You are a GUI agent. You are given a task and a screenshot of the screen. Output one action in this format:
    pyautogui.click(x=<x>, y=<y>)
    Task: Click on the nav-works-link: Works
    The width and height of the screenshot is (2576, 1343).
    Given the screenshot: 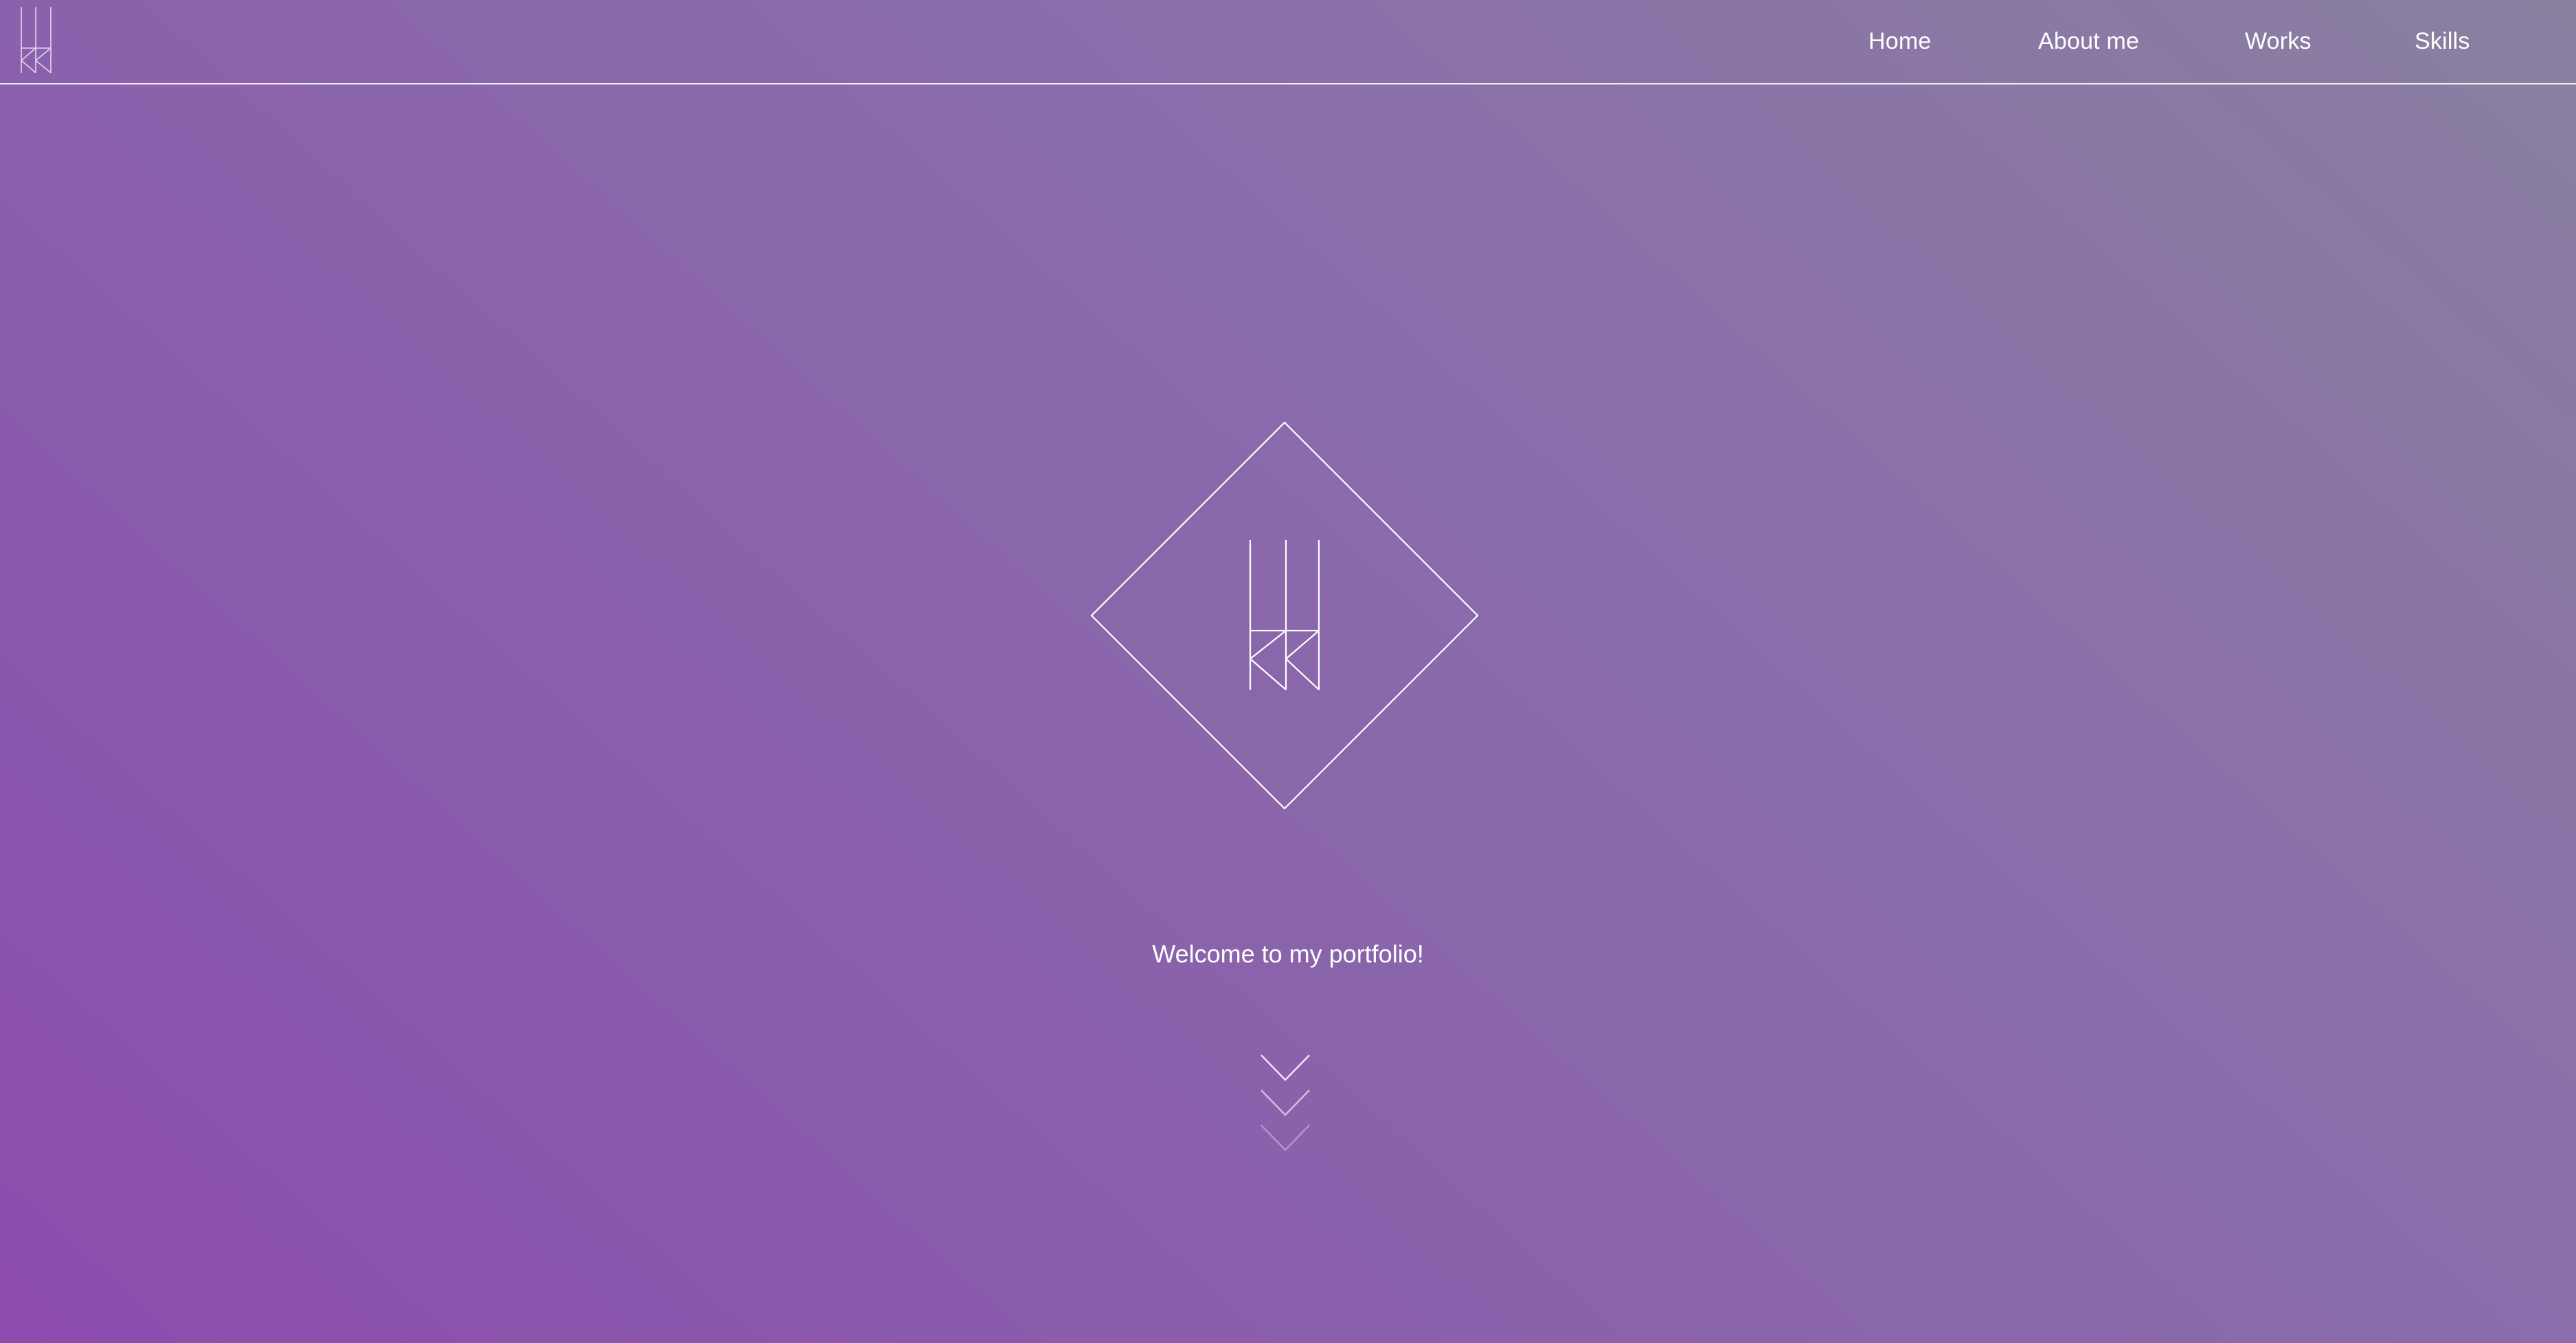 What is the action you would take?
    pyautogui.click(x=2278, y=41)
    